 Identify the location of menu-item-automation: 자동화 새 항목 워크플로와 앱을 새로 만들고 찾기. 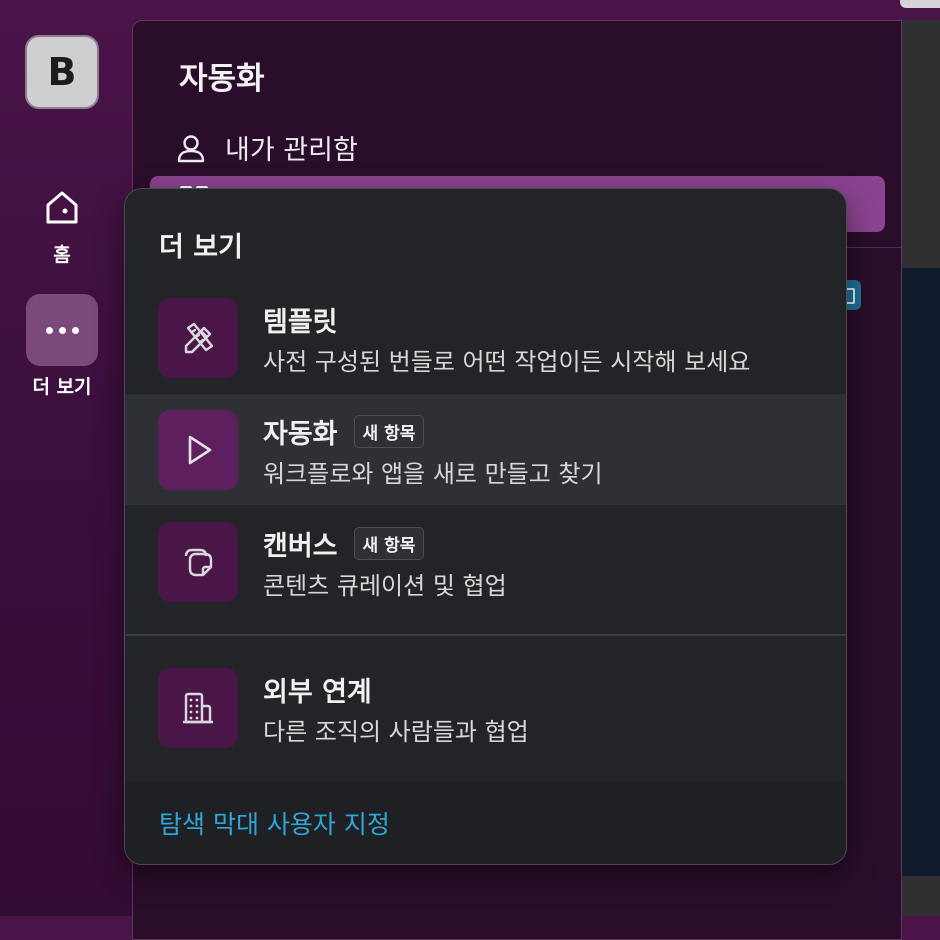
(485, 449).